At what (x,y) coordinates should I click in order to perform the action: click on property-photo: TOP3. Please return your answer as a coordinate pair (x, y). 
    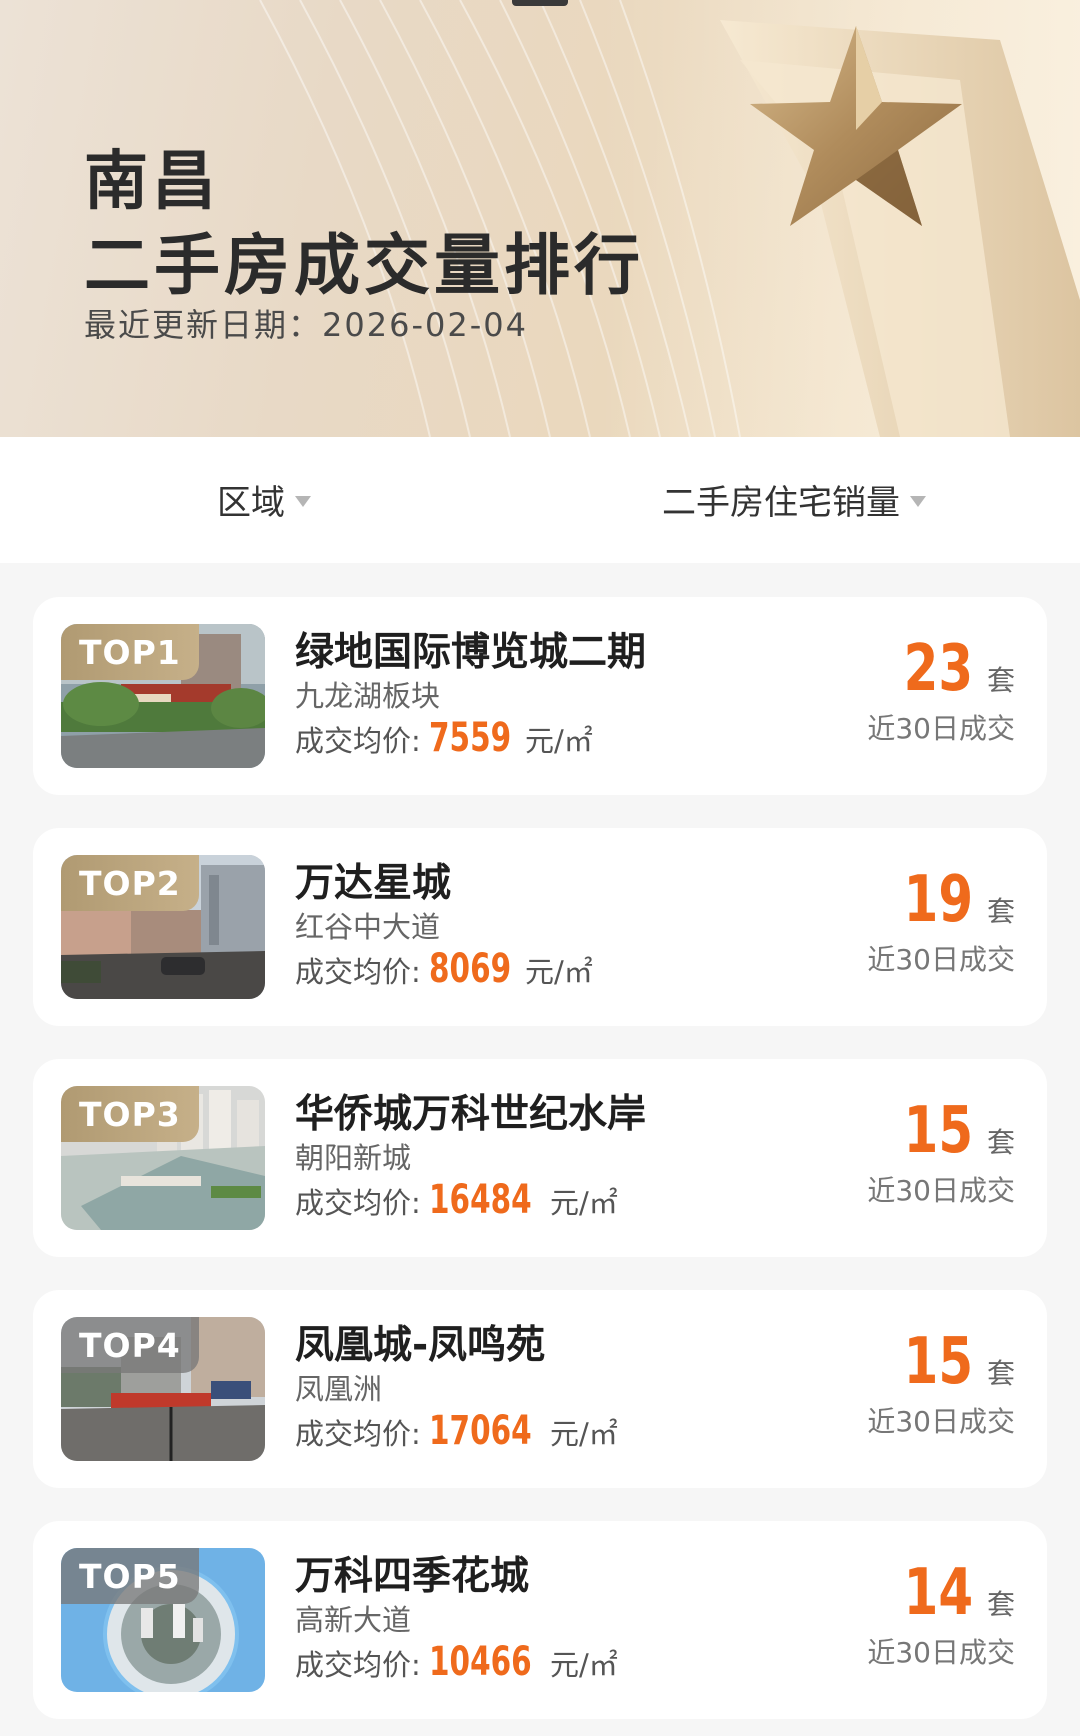
    Looking at the image, I should click on (163, 1158).